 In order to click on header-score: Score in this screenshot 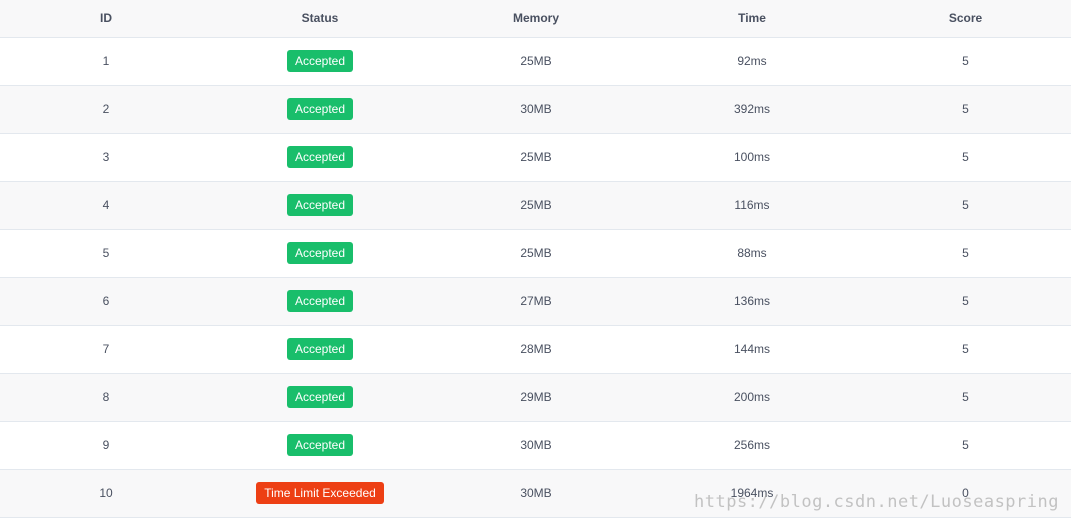, I will do `click(965, 19)`.